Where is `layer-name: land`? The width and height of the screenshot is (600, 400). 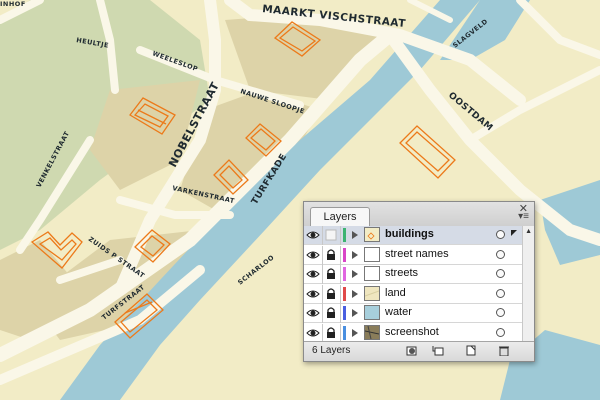
layer-name: land is located at coordinates (395, 293).